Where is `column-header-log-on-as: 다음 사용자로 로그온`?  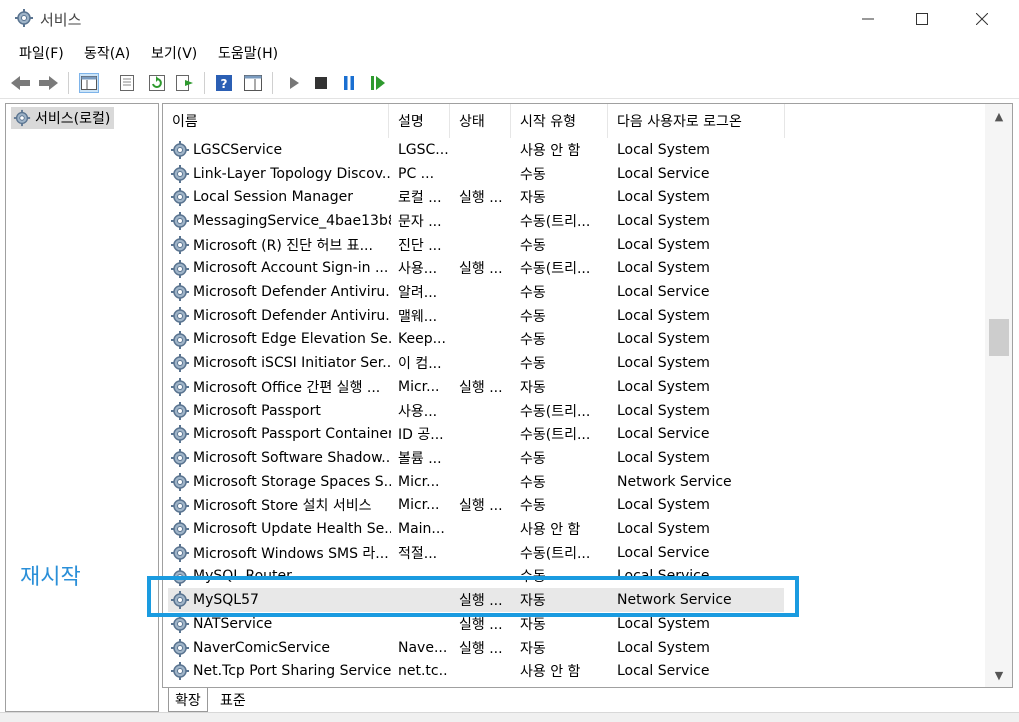
column-header-log-on-as: 다음 사용자로 로그온 is located at coordinates (696, 121).